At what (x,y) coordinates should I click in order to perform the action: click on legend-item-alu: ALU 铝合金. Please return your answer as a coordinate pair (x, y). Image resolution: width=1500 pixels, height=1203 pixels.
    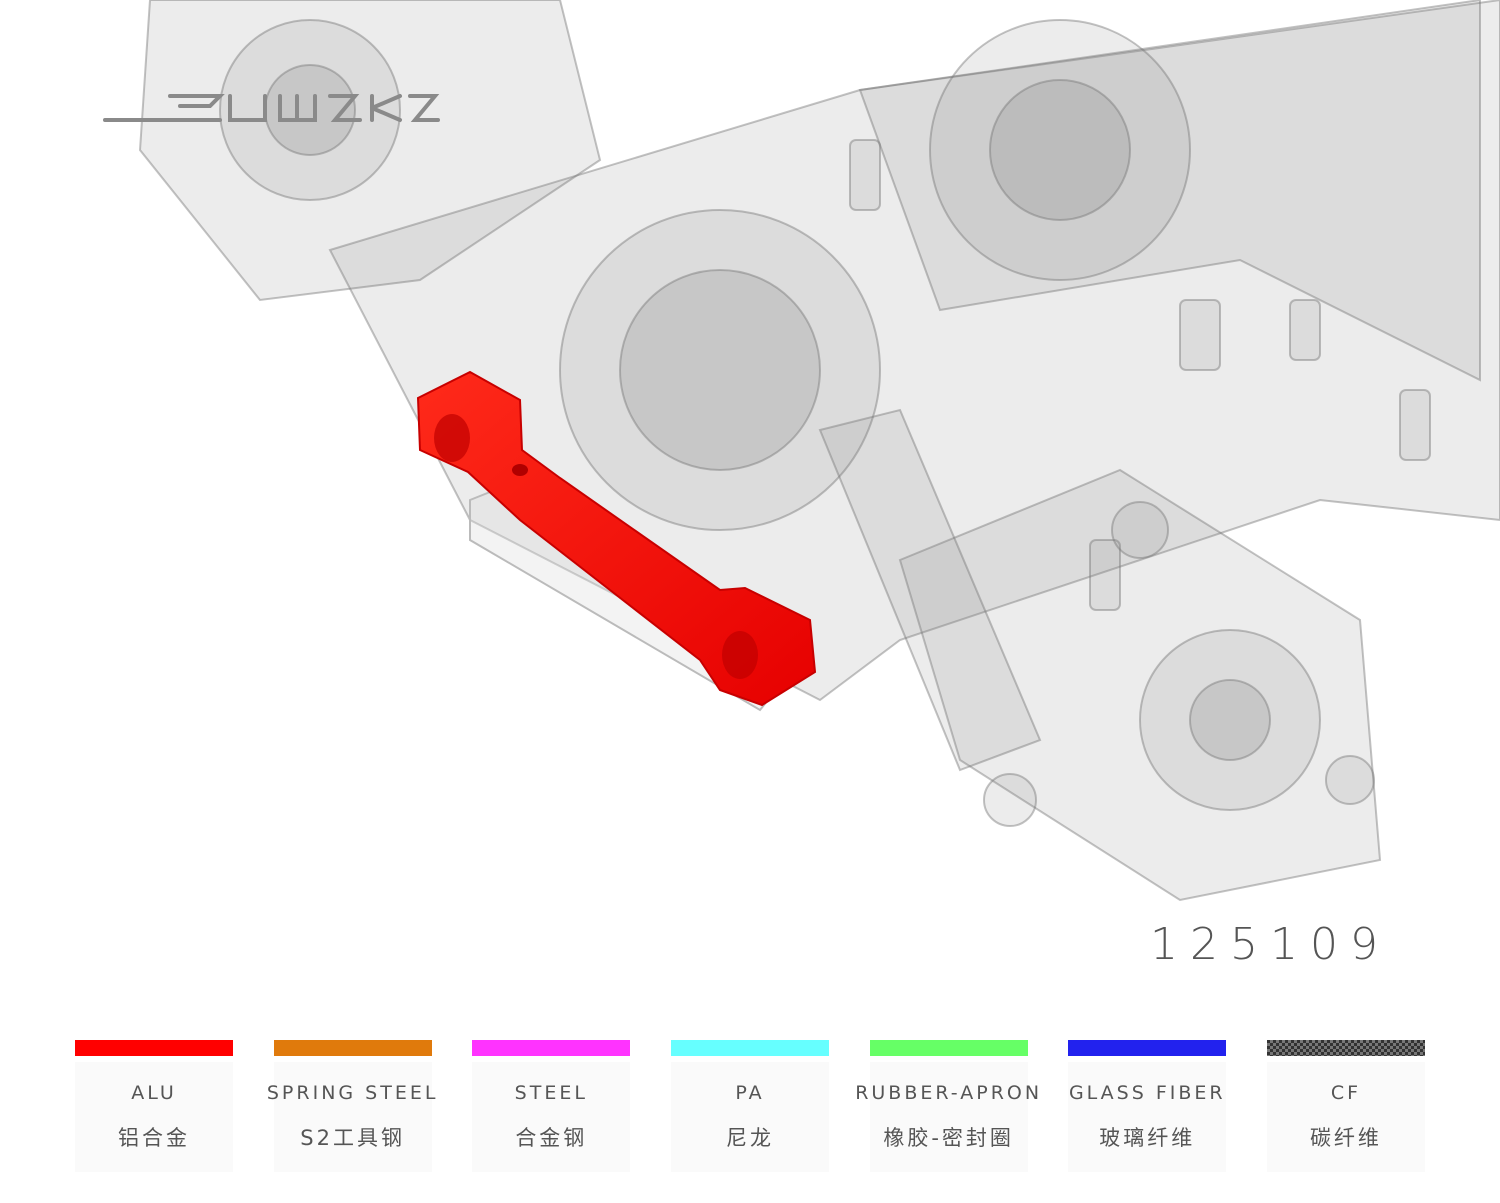
    Looking at the image, I should click on (154, 1115).